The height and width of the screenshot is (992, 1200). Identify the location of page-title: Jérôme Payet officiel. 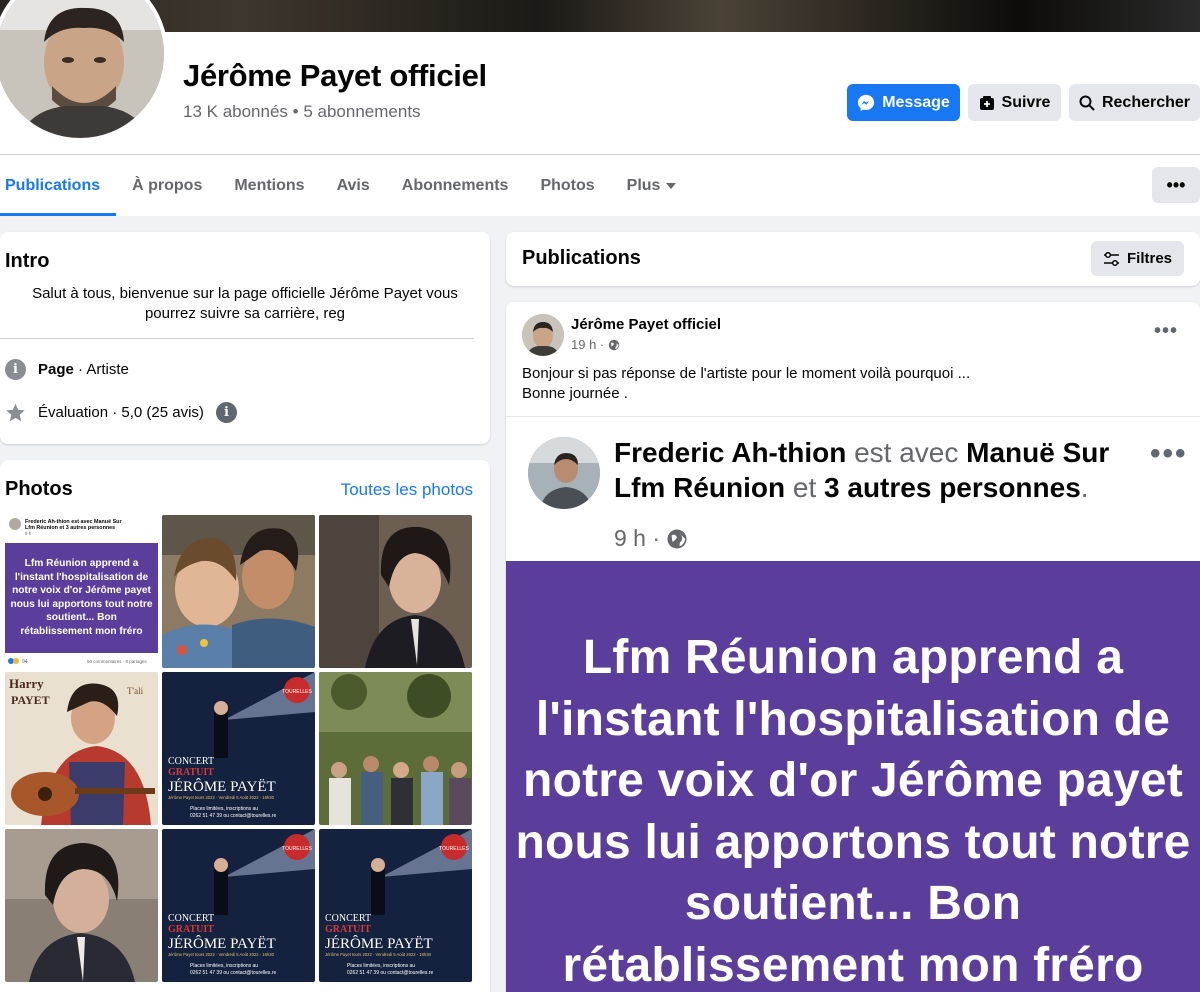
(335, 75).